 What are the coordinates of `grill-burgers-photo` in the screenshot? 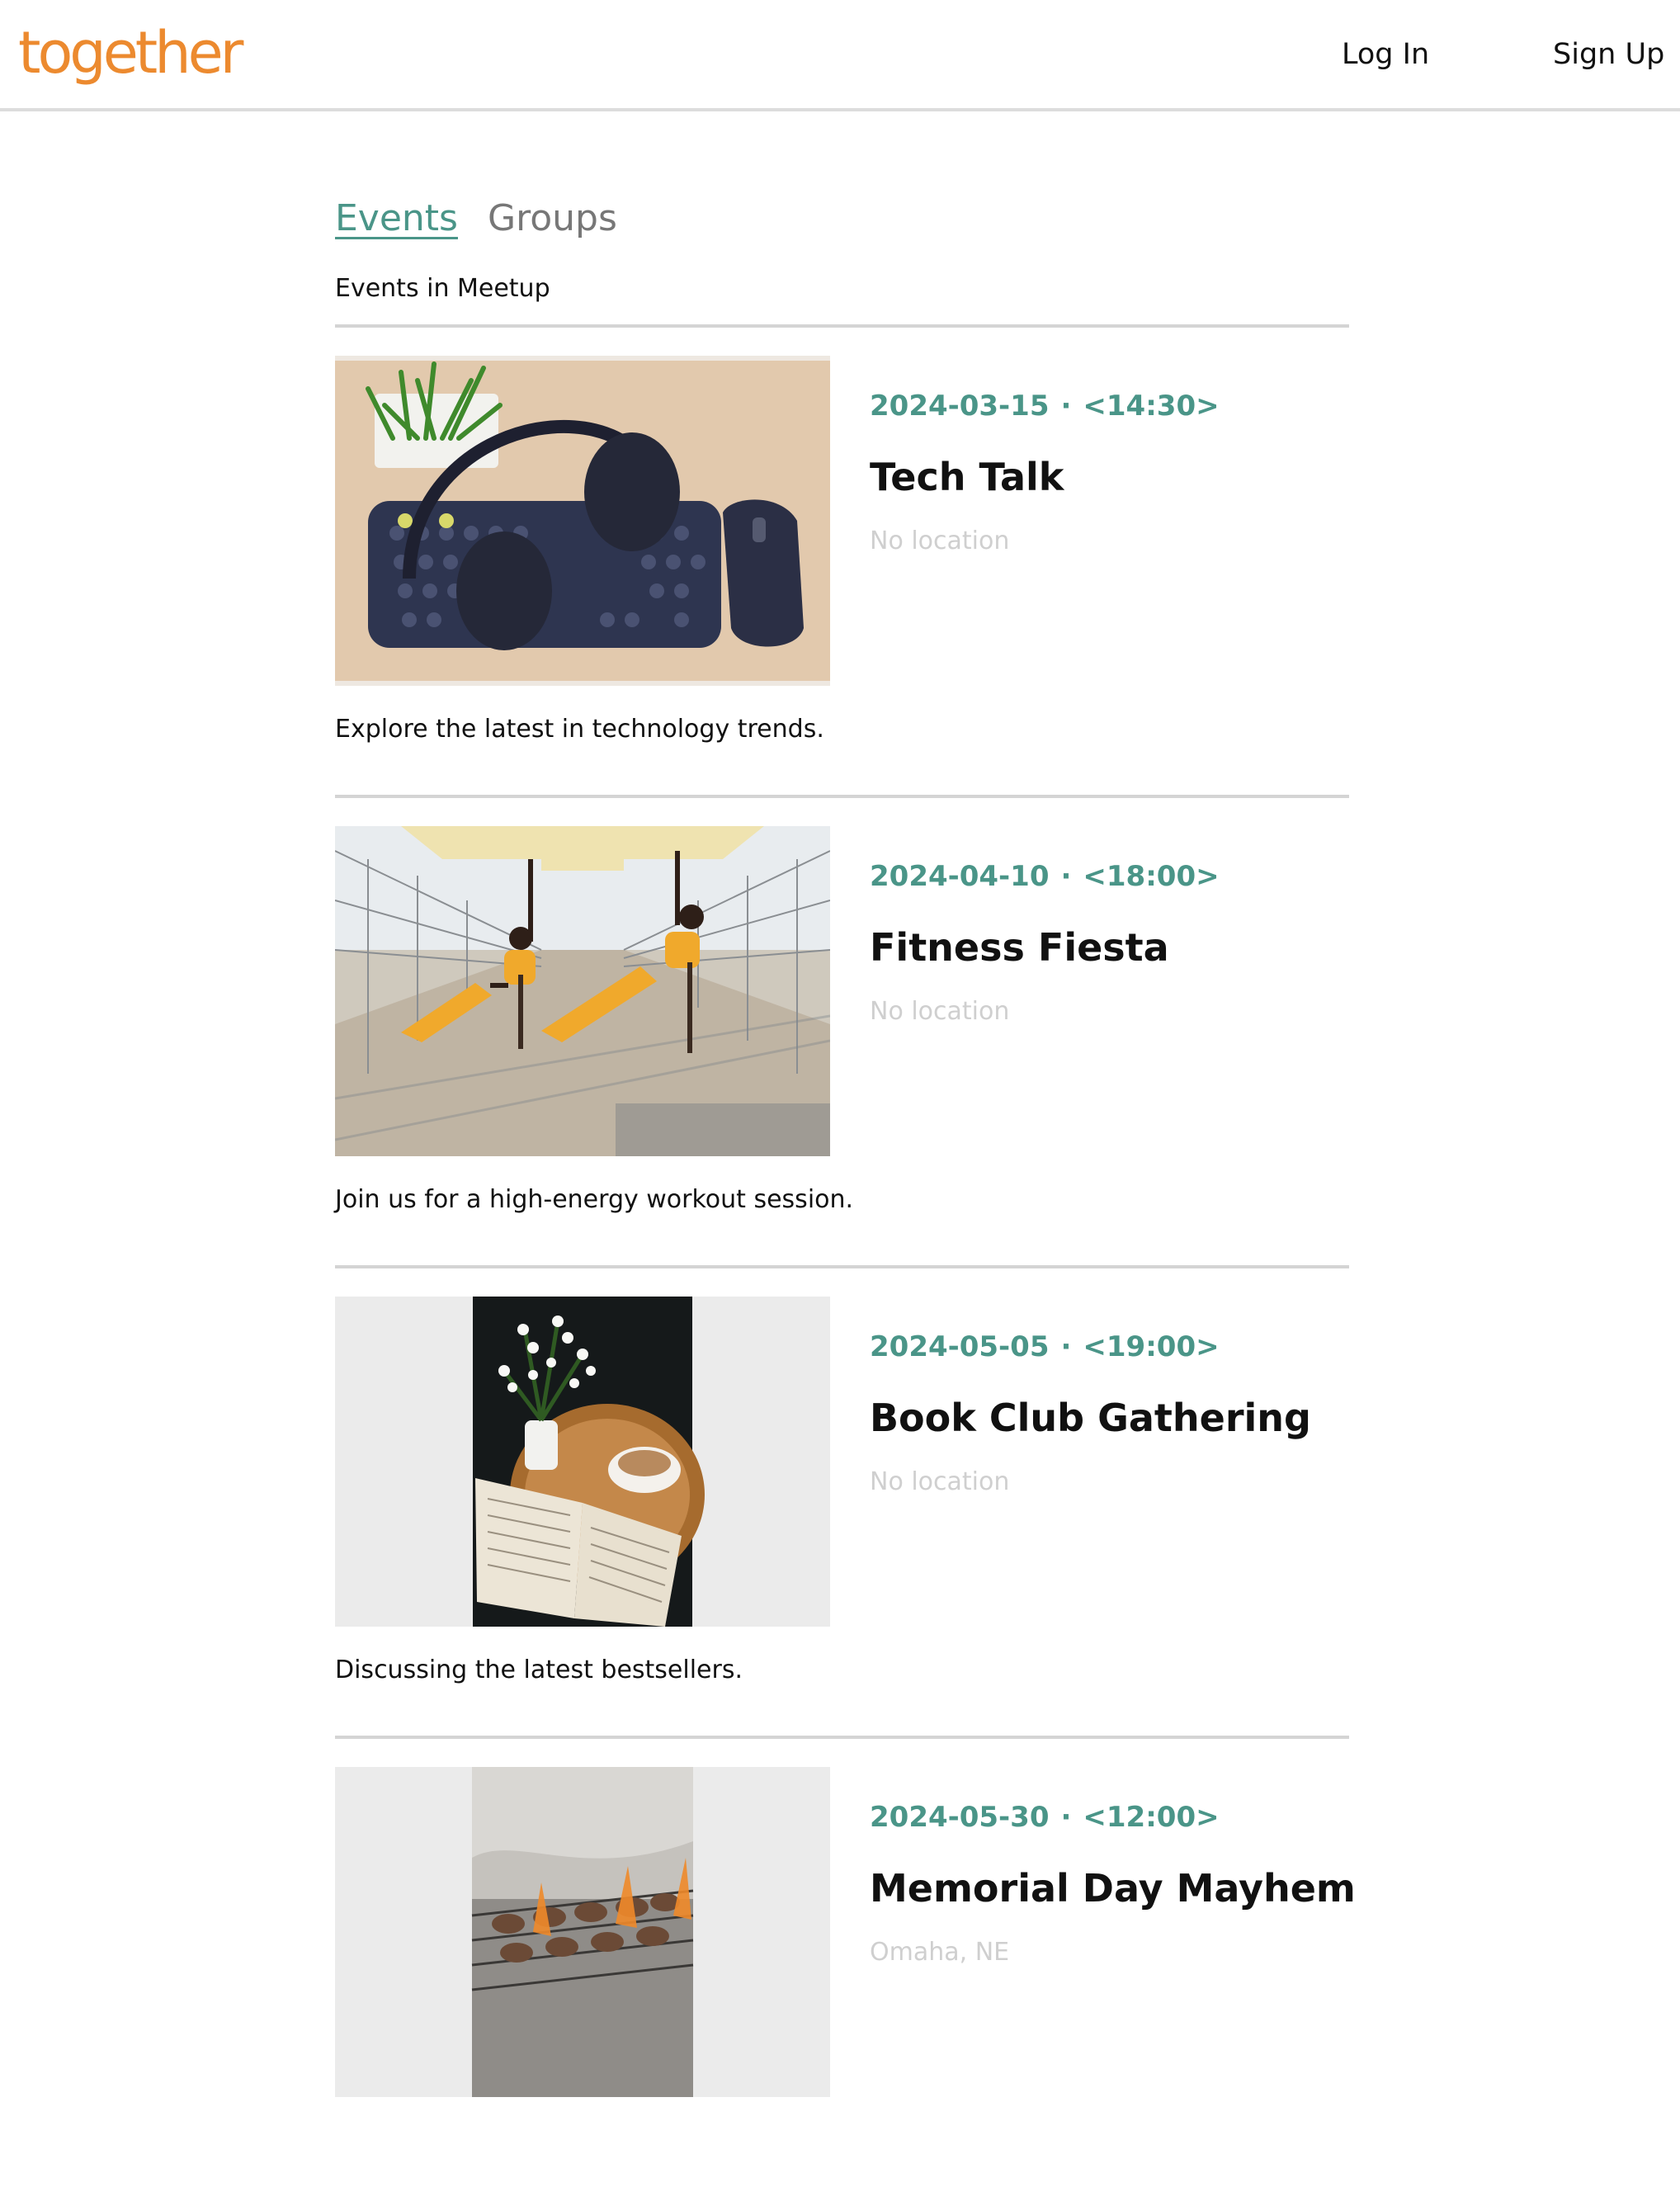 It's located at (582, 1932).